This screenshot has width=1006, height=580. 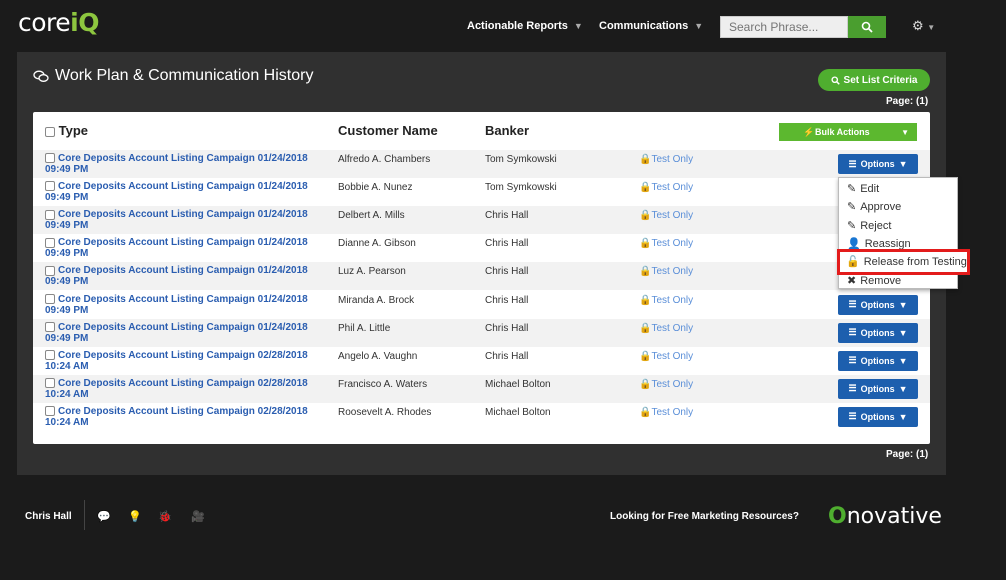 What do you see at coordinates (874, 207) in the screenshot?
I see `menu-item-approve: ✎ Approve` at bounding box center [874, 207].